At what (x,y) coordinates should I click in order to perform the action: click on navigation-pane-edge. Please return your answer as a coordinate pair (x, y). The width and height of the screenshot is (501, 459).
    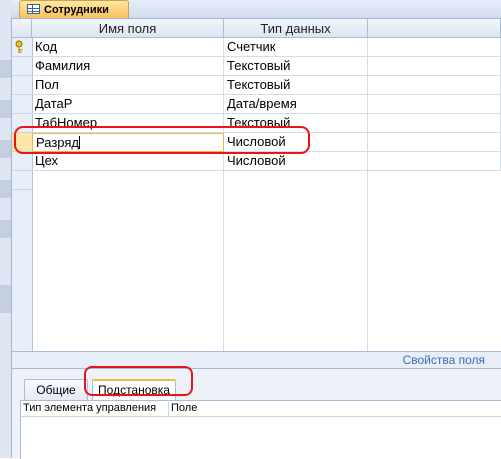
    Looking at the image, I should click on (6, 229).